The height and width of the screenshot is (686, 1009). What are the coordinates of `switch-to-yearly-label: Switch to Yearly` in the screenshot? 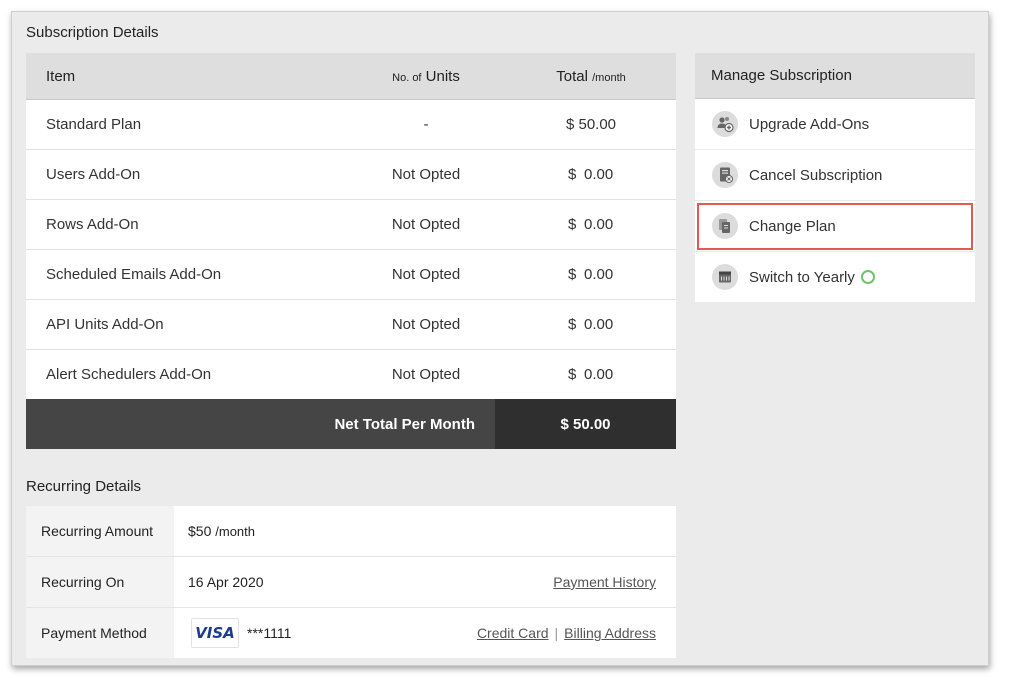 It's located at (802, 277).